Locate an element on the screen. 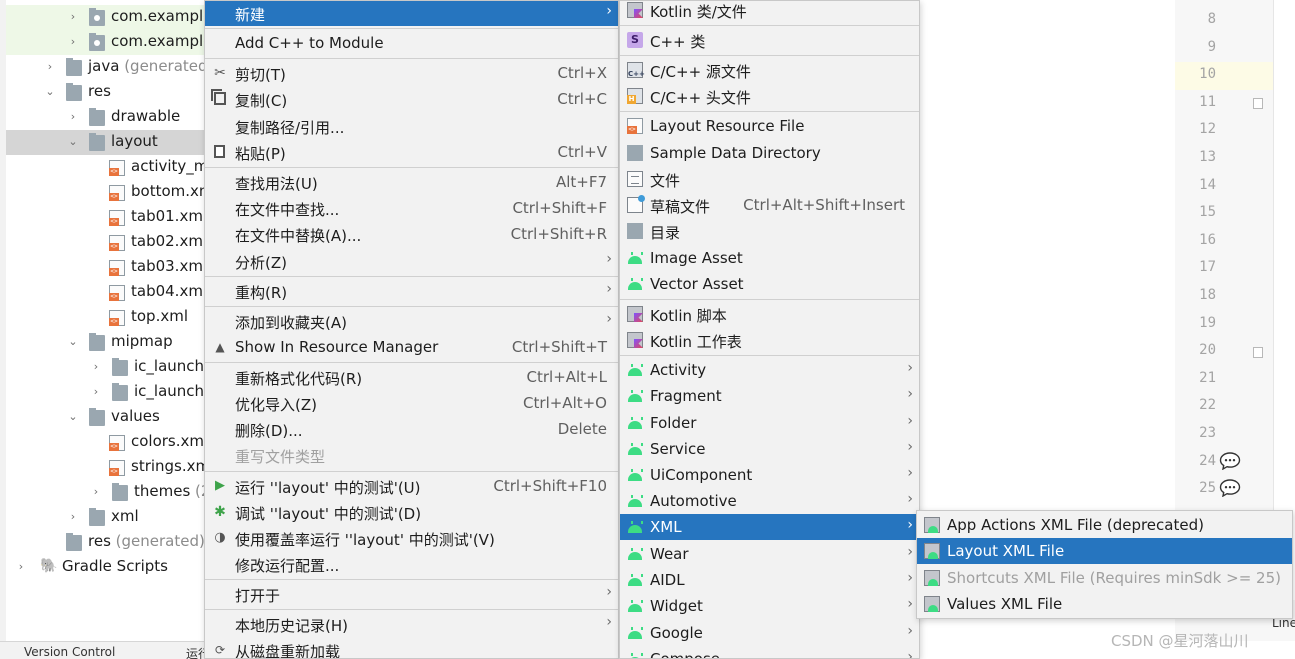 The width and height of the screenshot is (1295, 659). menu-item: Sample Data Directory is located at coordinates (769, 153).